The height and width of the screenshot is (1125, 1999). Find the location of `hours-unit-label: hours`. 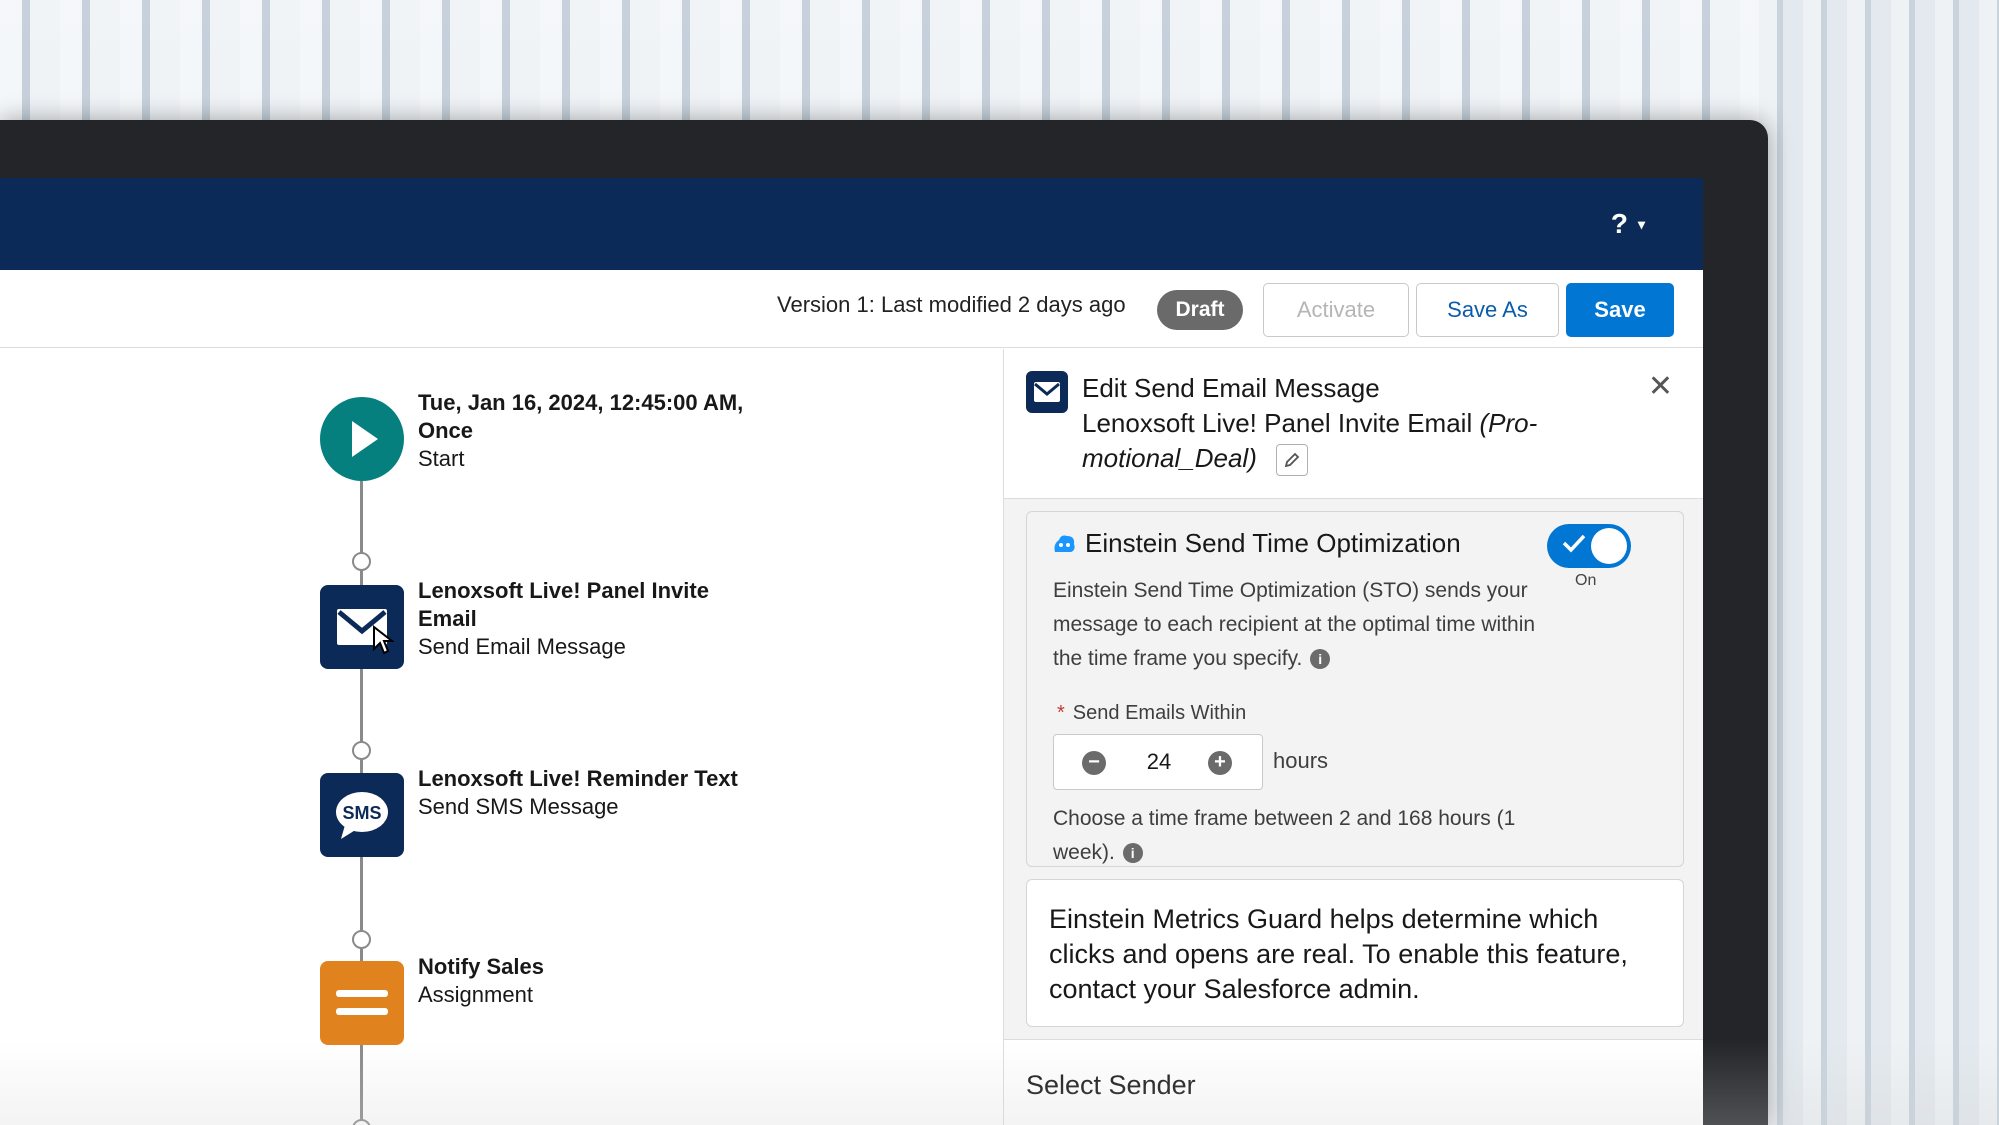

hours-unit-label: hours is located at coordinates (1301, 760).